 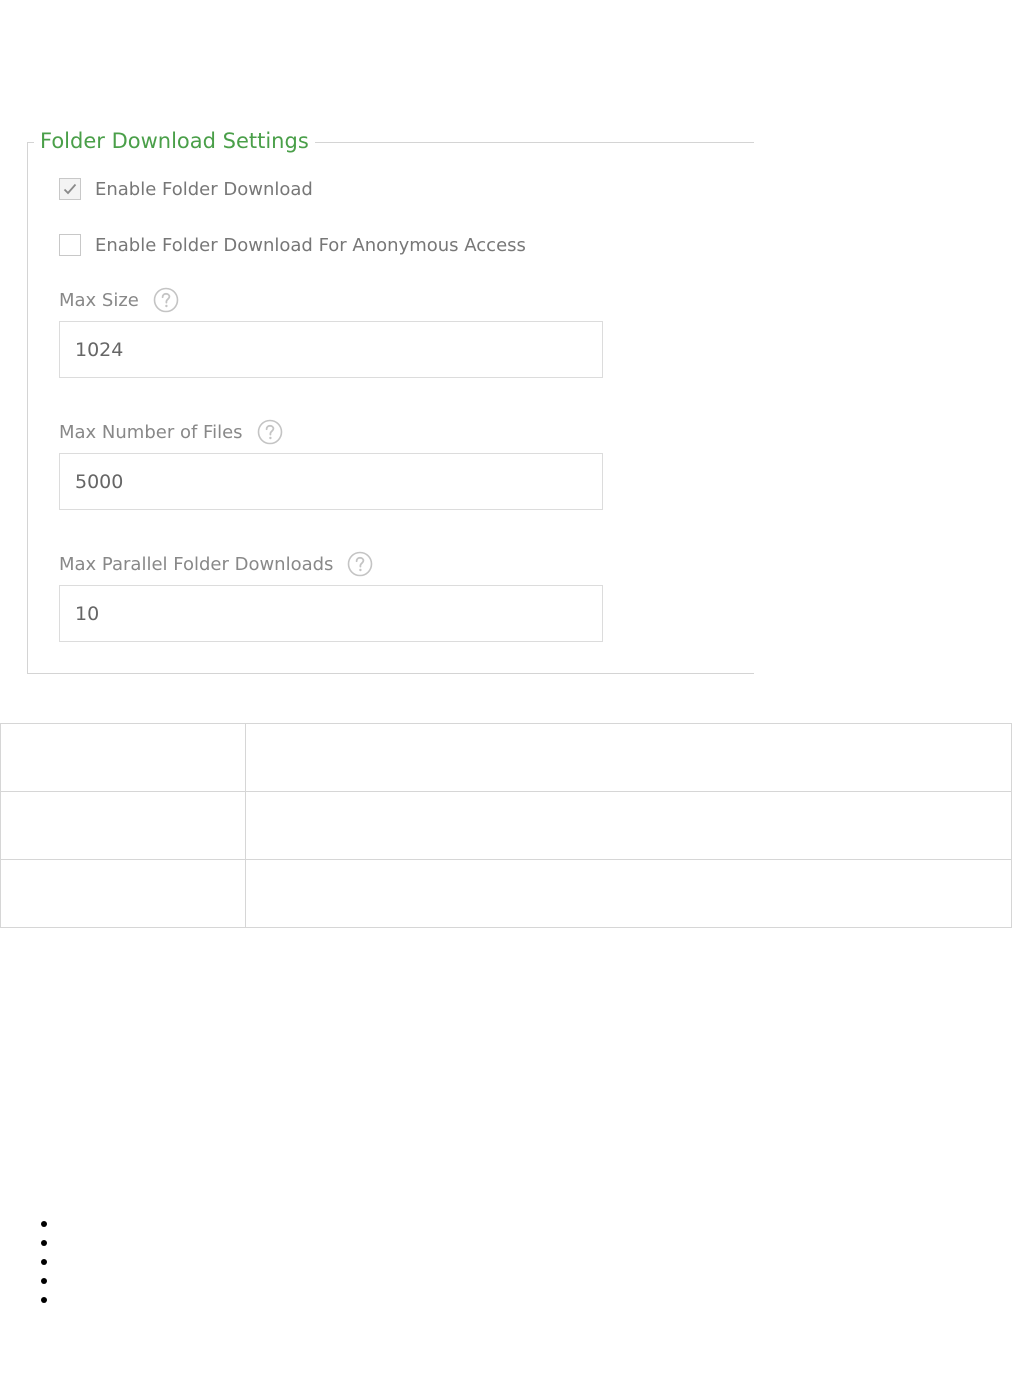 What do you see at coordinates (151, 432) in the screenshot?
I see `max-files-label: Max Number of Files` at bounding box center [151, 432].